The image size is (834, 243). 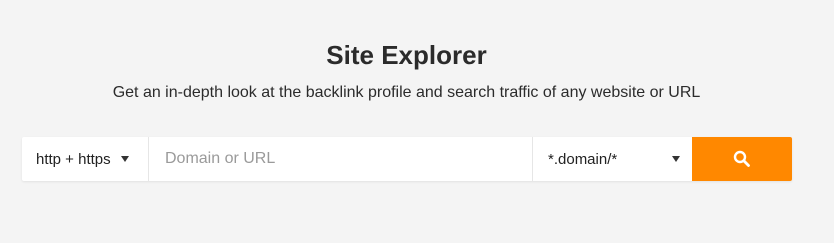 I want to click on protocol-dropdown: http + https, so click(x=85, y=159).